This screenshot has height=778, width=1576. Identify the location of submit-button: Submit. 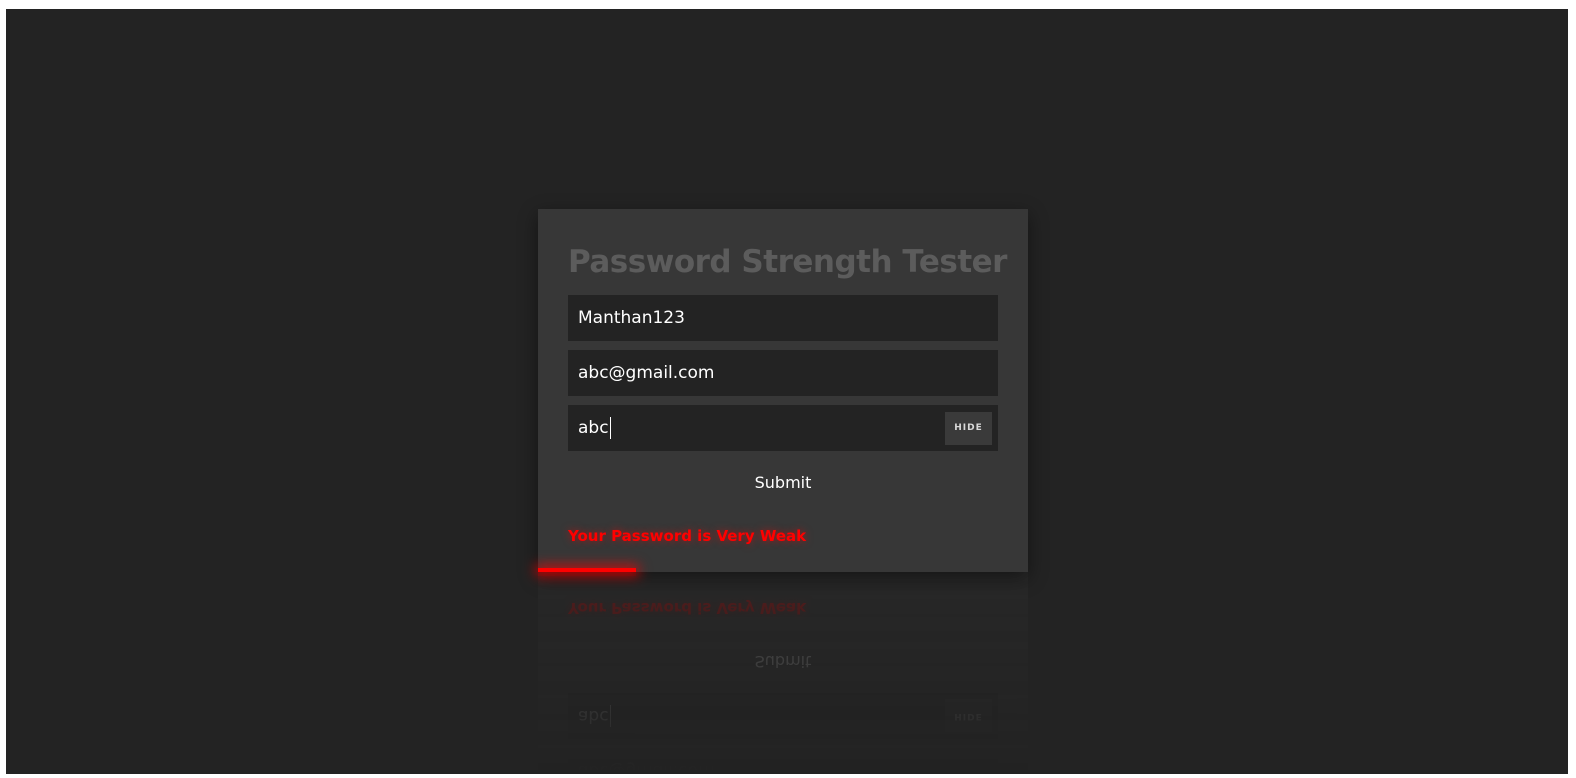
(783, 482).